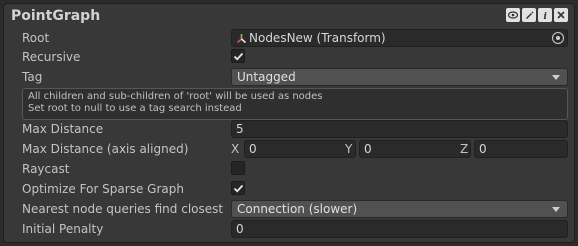 This screenshot has width=578, height=246. Describe the element at coordinates (289, 57) in the screenshot. I see `recursive-row: Recursive` at that location.